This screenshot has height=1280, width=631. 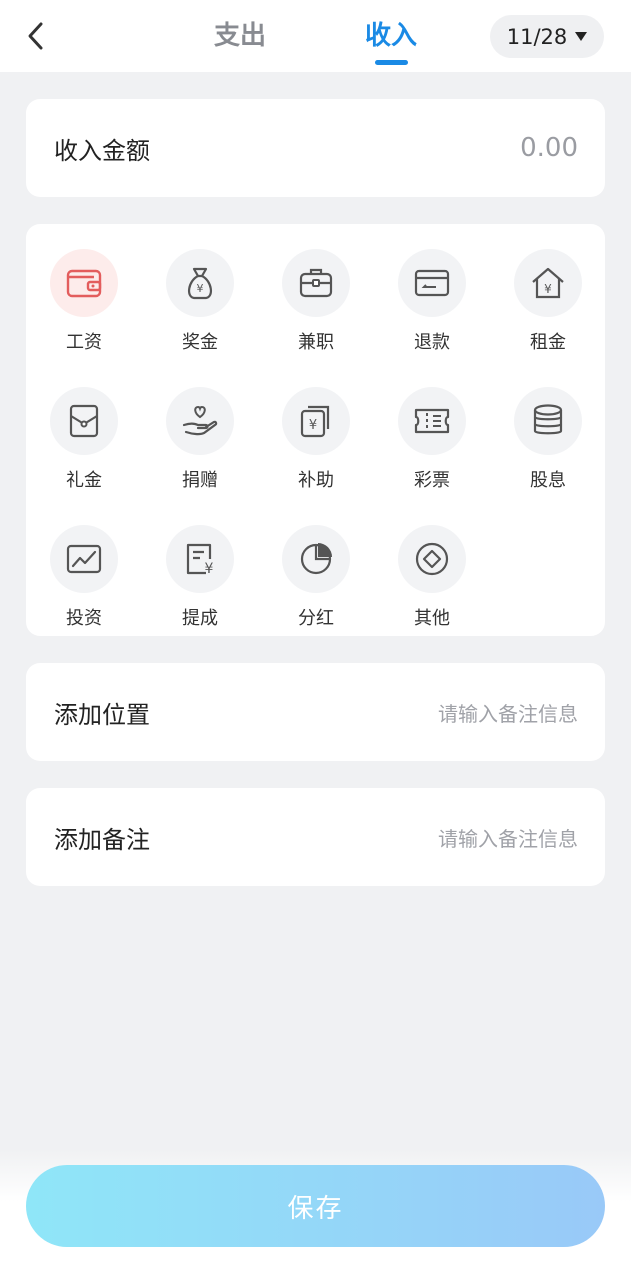 I want to click on active-tab-indicator, so click(x=391, y=62).